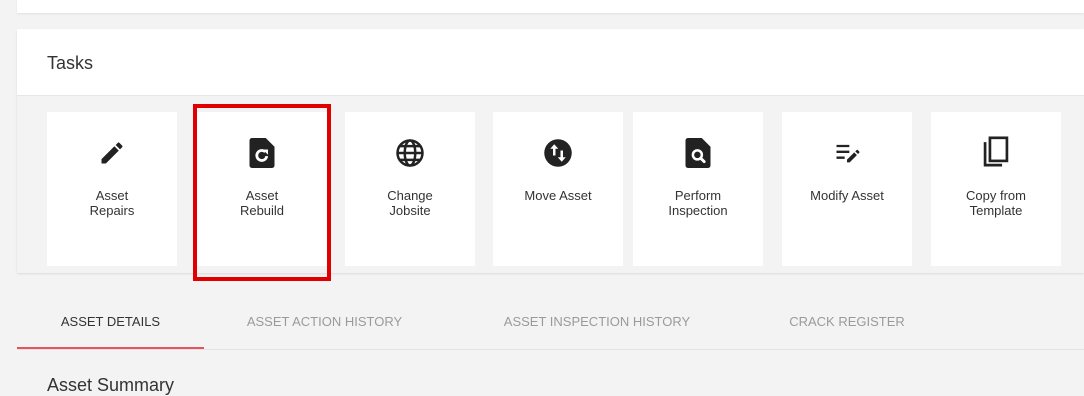 This screenshot has width=1084, height=396. Describe the element at coordinates (70, 63) in the screenshot. I see `tasks-title: Tasks` at that location.